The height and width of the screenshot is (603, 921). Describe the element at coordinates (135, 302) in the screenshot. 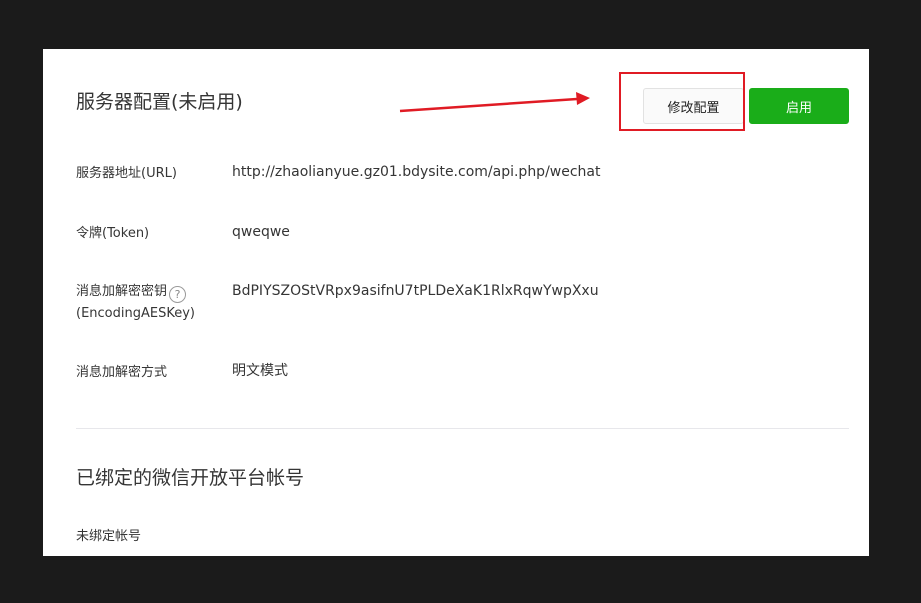

I see `aes-key-label: 消息加解密密钥? (EncodingAESKey)` at that location.